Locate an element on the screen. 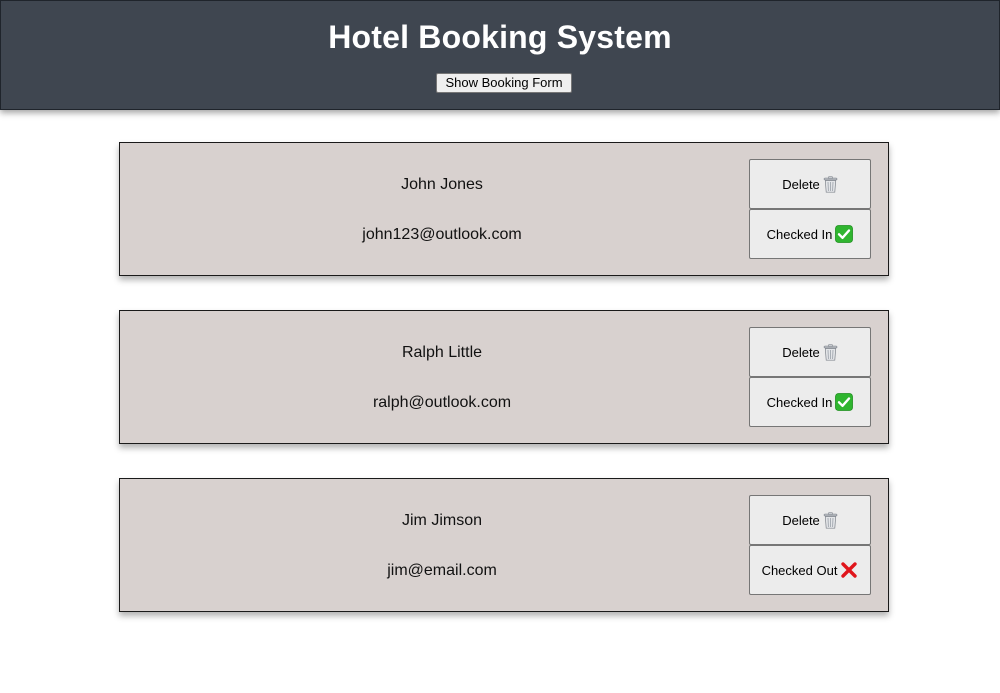 The height and width of the screenshot is (693, 1000). show-booking-form-button: Show Booking Form is located at coordinates (504, 83).